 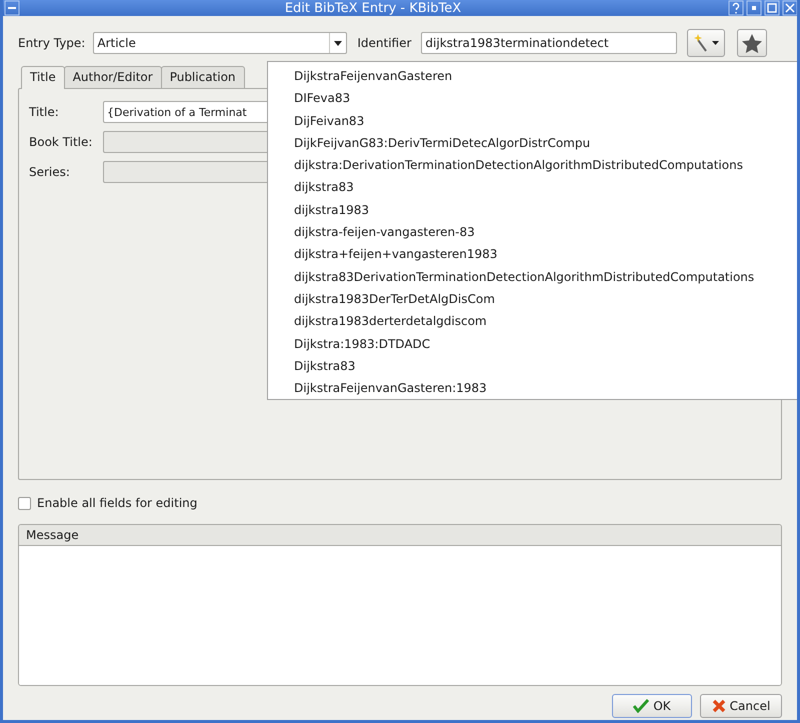 I want to click on tab: Author/Editor, so click(x=113, y=77).